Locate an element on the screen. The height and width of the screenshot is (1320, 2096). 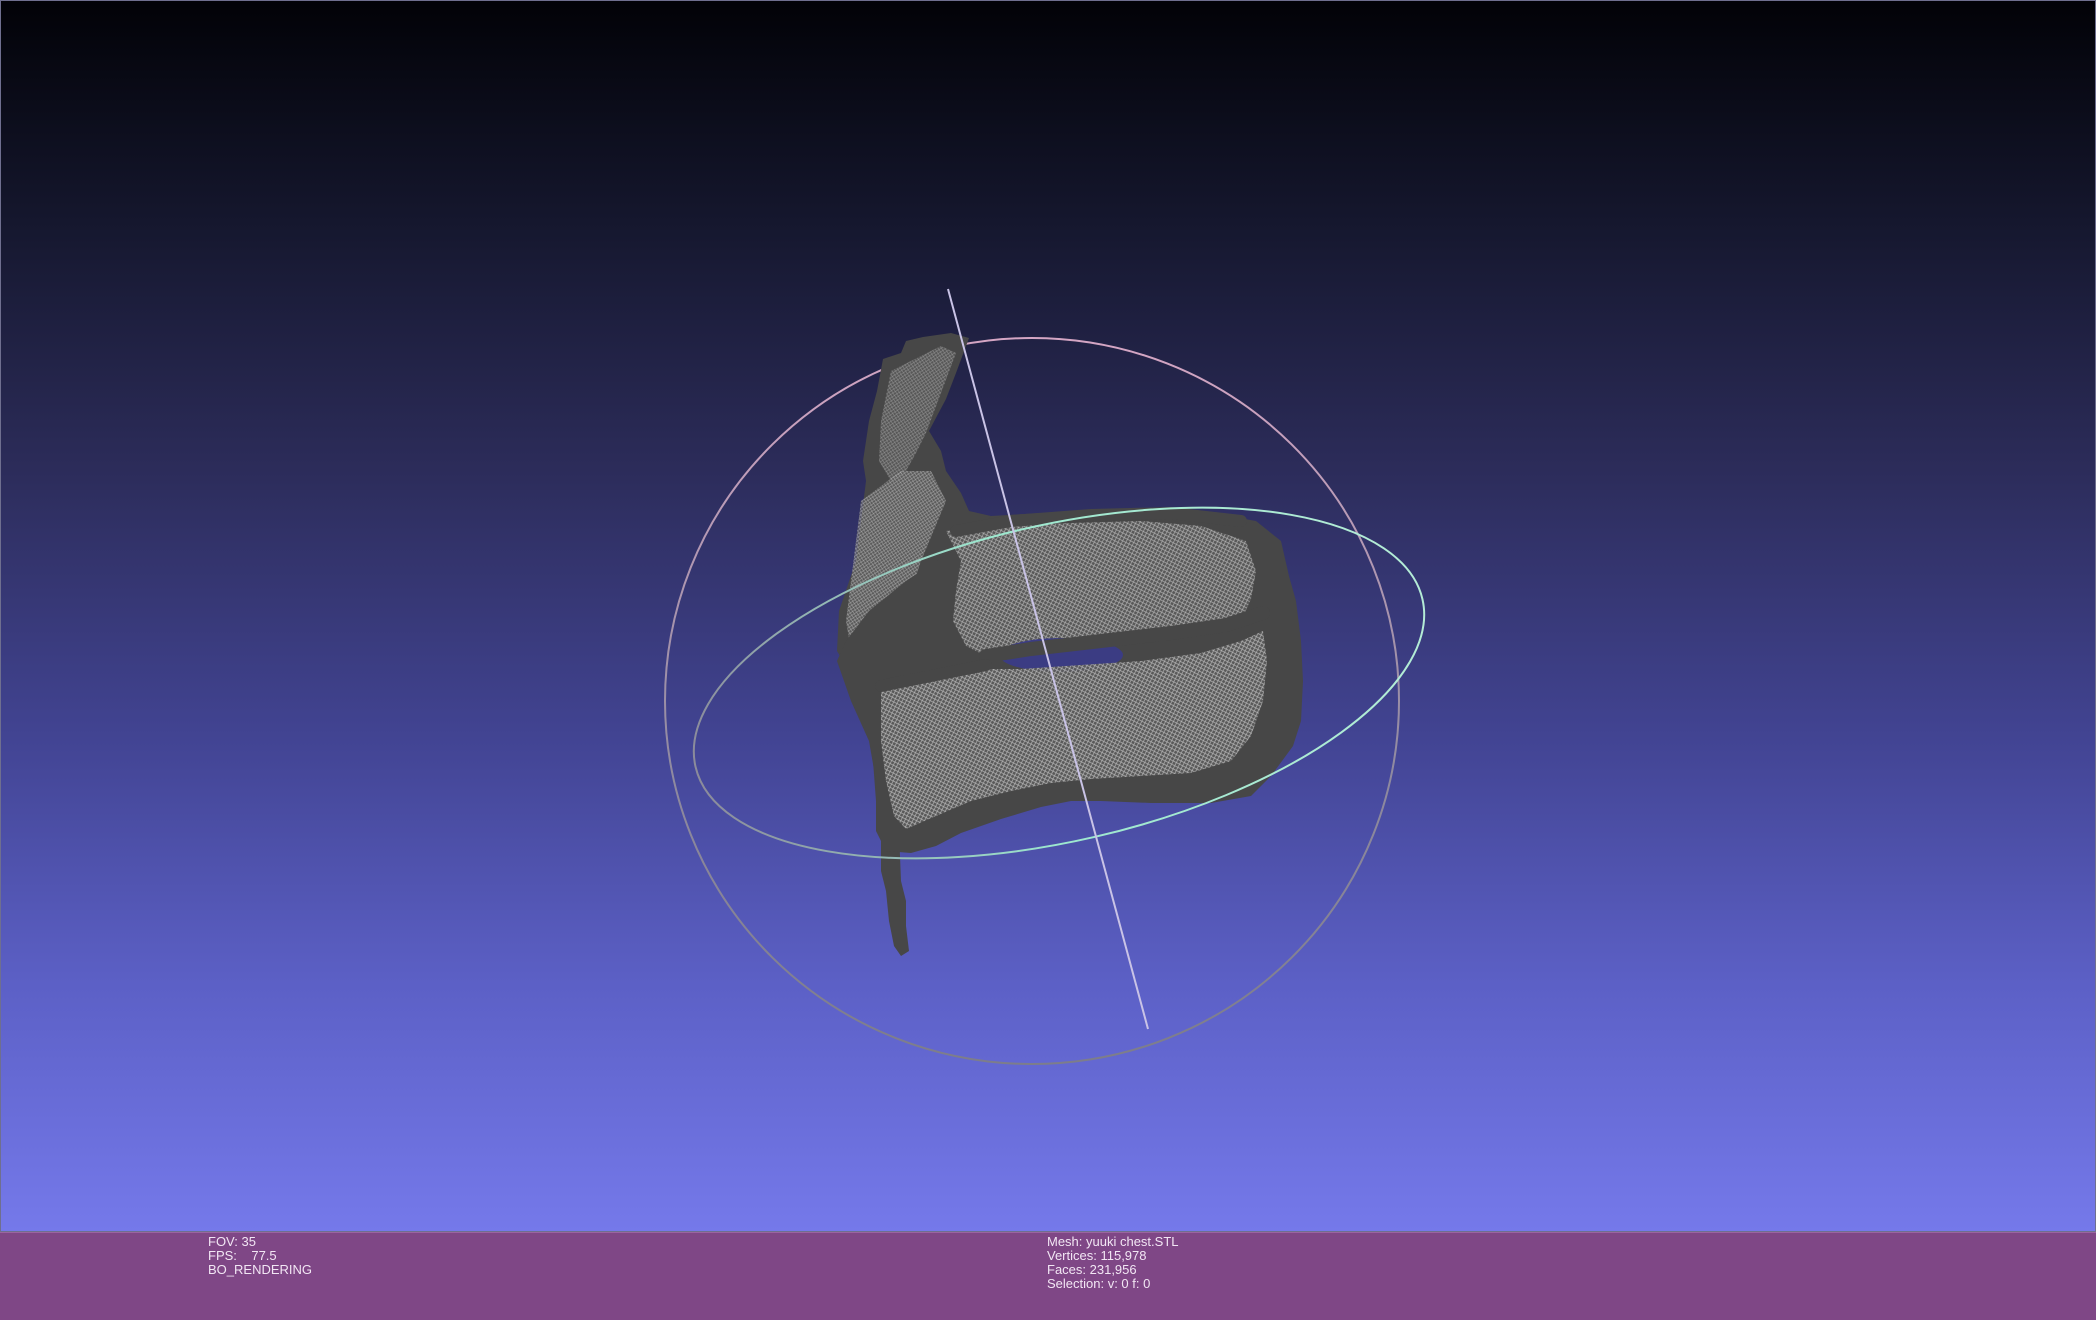
mesh-name-readout: Mesh: yuuki chest.STL is located at coordinates (1113, 1241).